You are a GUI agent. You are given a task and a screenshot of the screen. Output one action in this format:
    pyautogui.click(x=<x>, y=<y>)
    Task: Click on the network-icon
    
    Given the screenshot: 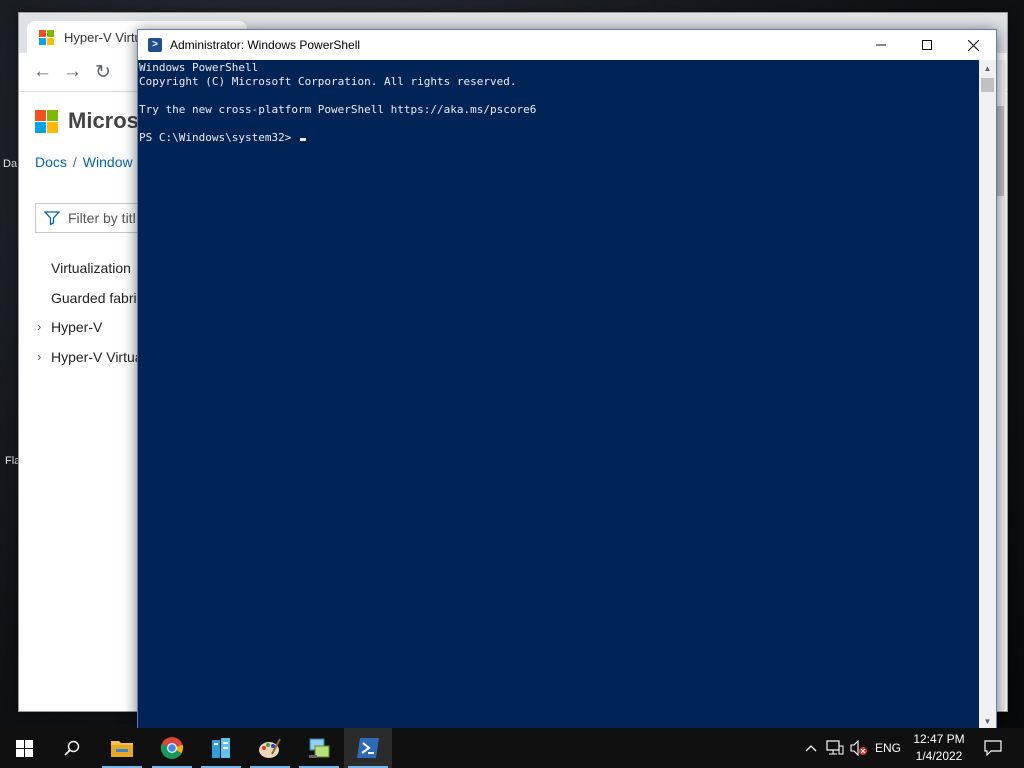 What is the action you would take?
    pyautogui.click(x=835, y=747)
    